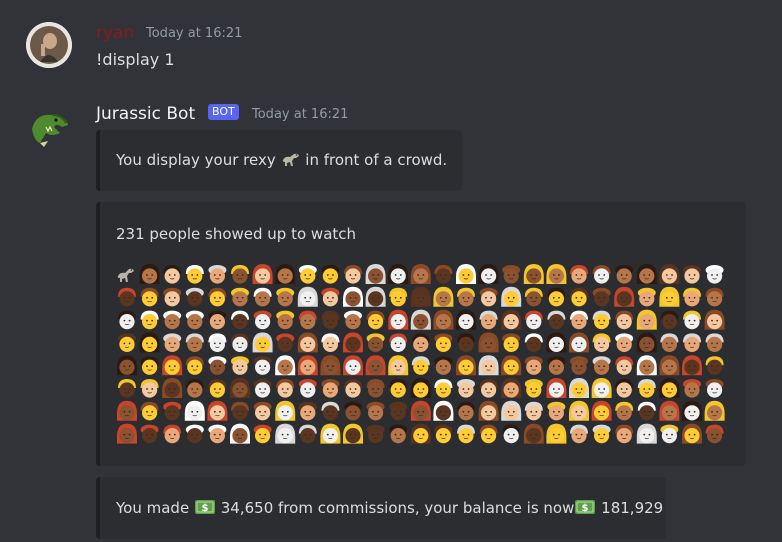 Image resolution: width=782 pixels, height=542 pixels. I want to click on balance-amount: 181,929, so click(632, 508).